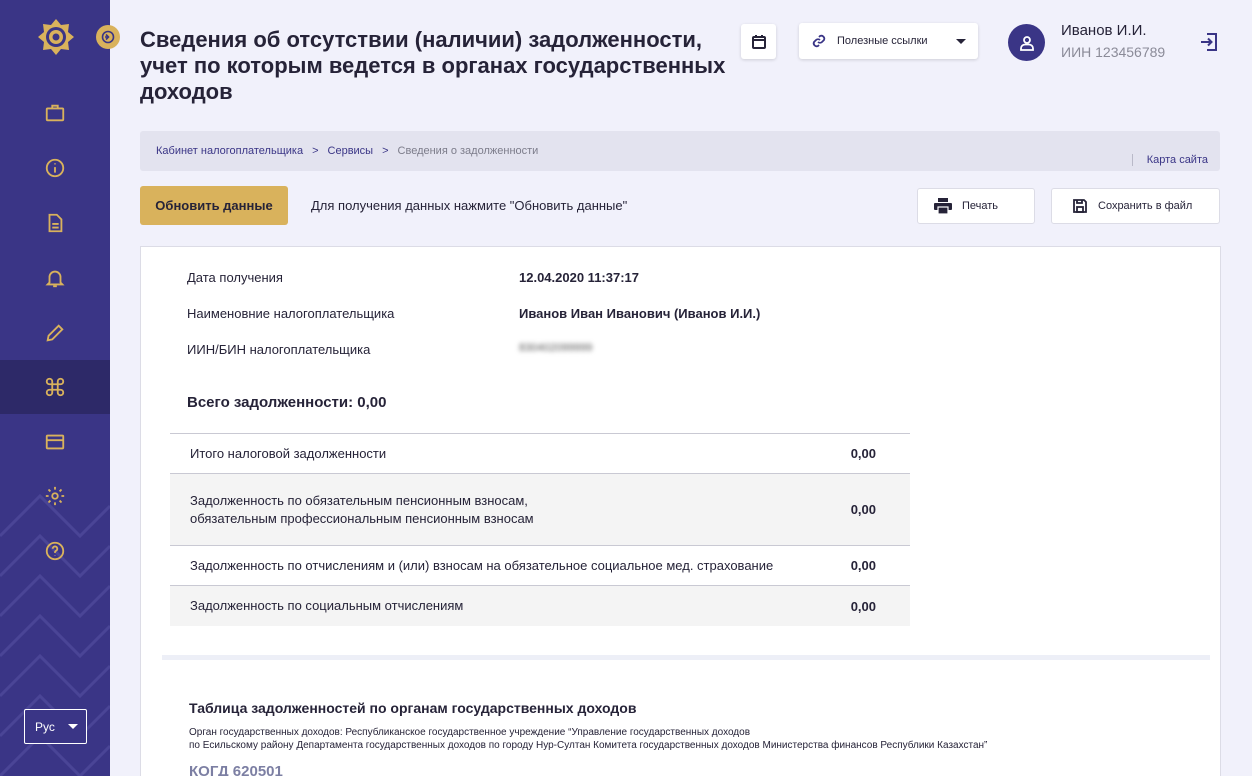 This screenshot has width=1252, height=776. What do you see at coordinates (882, 41) in the screenshot?
I see `useful-links-label: Полезные ссылки` at bounding box center [882, 41].